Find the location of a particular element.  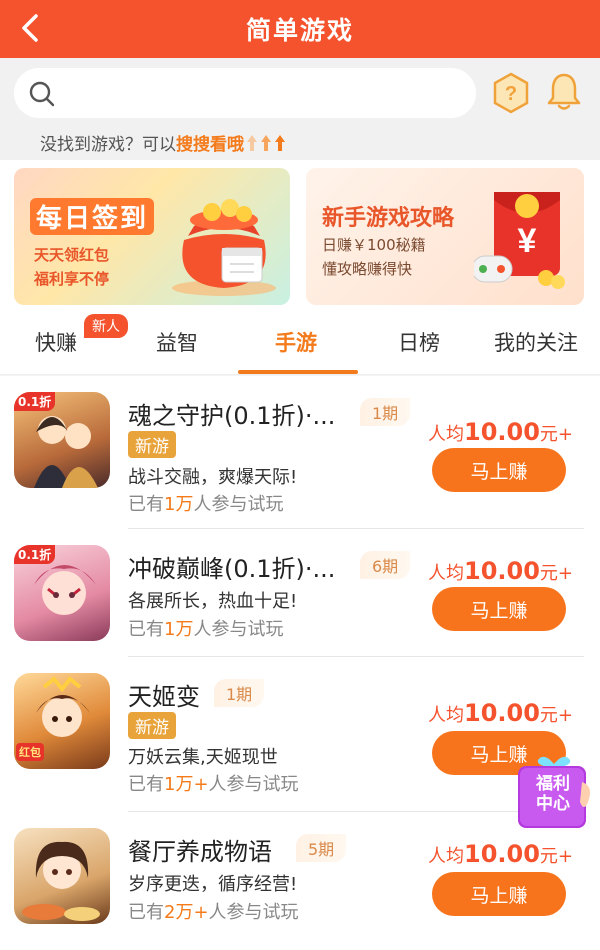

active-tab-indicator is located at coordinates (298, 372).